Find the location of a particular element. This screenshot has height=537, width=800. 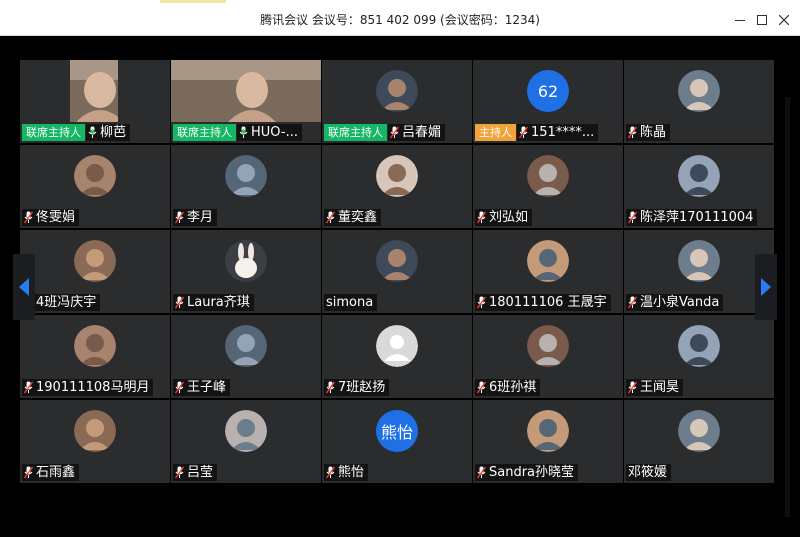

name-bar: 吕莹 is located at coordinates (195, 472).